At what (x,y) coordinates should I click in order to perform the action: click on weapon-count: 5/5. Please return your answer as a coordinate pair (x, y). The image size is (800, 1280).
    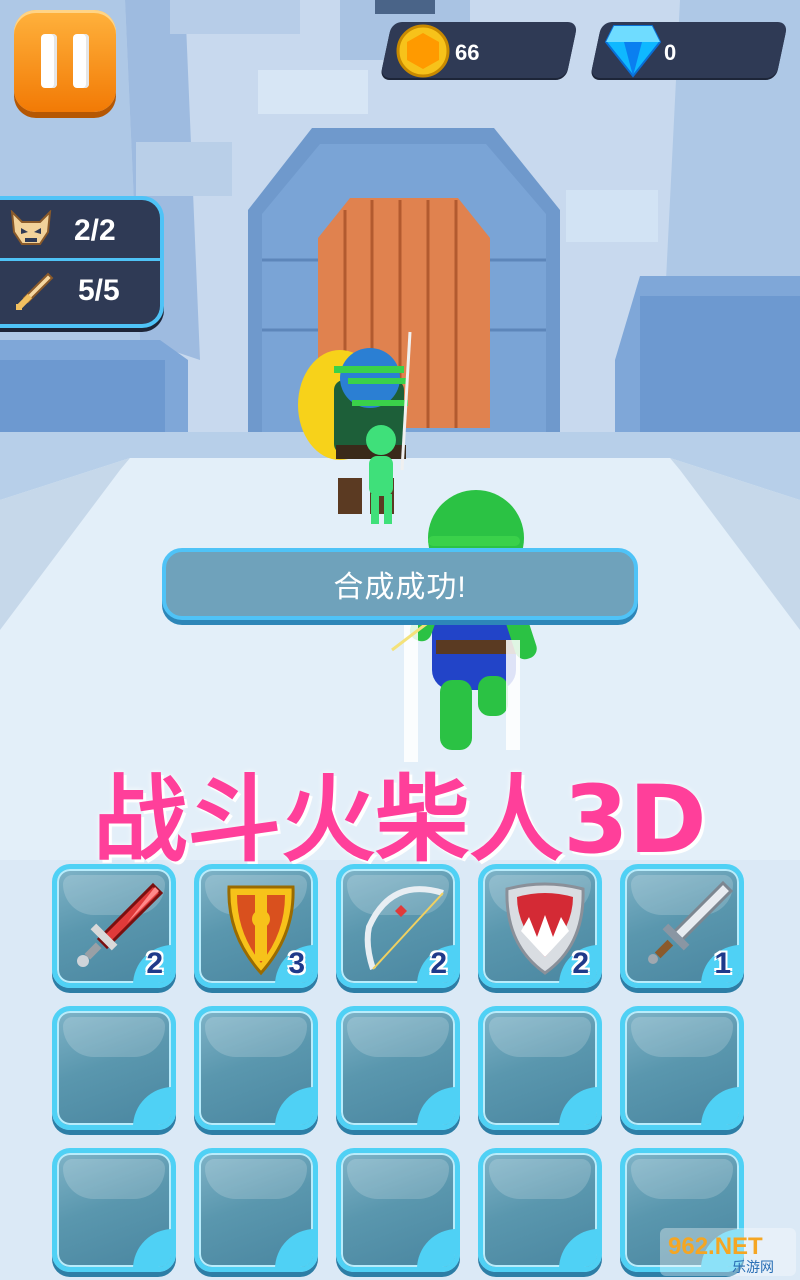
    Looking at the image, I should click on (99, 290).